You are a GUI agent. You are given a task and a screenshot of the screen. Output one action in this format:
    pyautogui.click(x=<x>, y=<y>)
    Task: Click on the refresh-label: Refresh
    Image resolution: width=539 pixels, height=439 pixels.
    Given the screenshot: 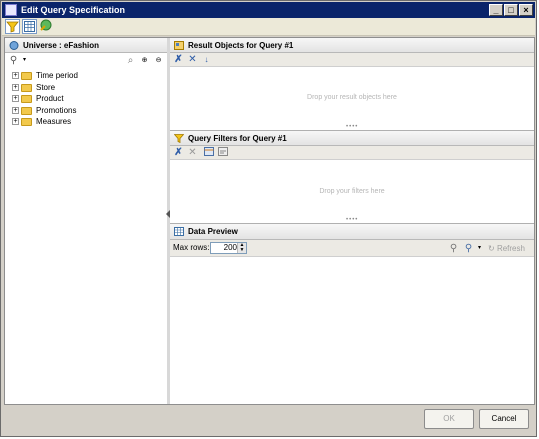 What is the action you would take?
    pyautogui.click(x=510, y=248)
    